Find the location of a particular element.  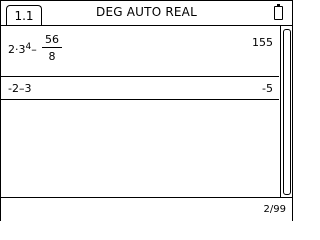

fraction-denominator: 8 is located at coordinates (52, 56).